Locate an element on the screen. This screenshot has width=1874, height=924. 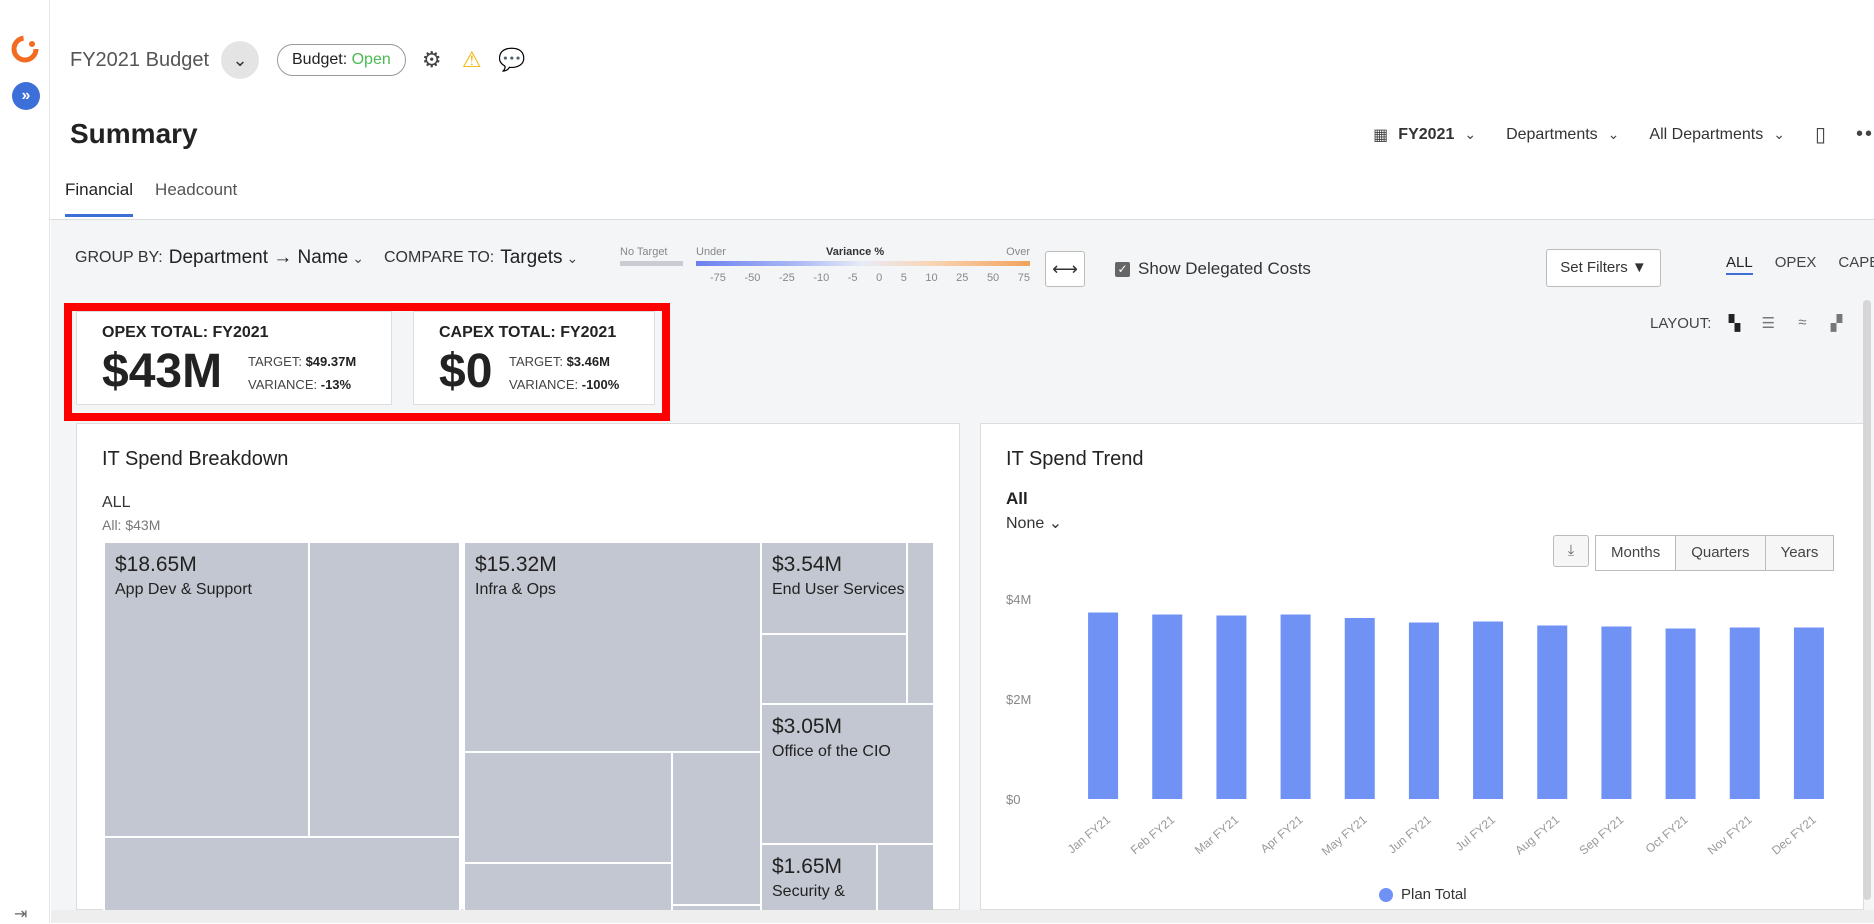
budget-status-badge: Budget: Open is located at coordinates (341, 60).